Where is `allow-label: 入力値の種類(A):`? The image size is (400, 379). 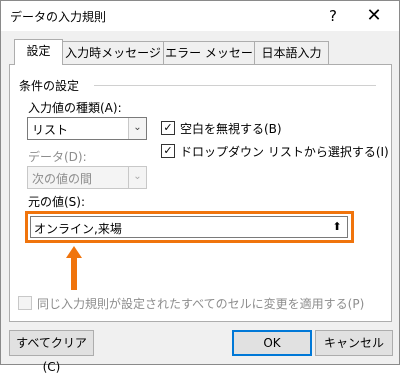
allow-label: 入力値の種類(A): is located at coordinates (75, 108).